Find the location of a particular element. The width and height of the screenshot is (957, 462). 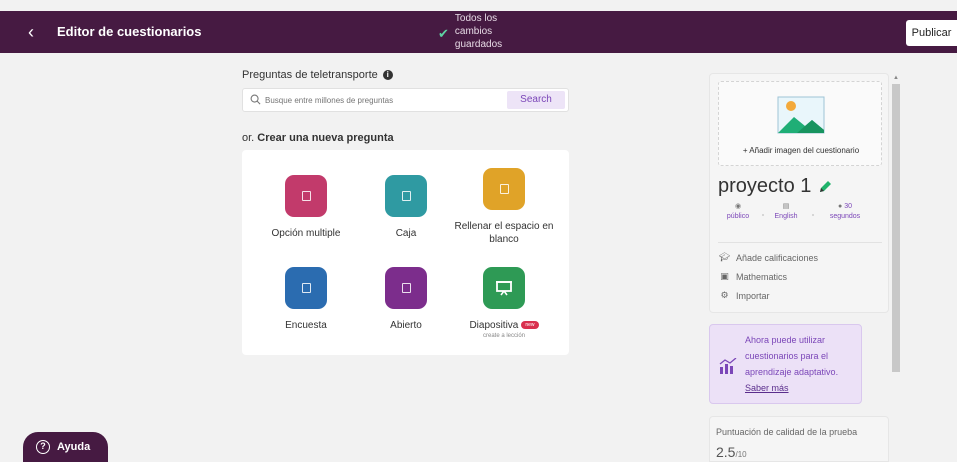

question-type-box: Caja is located at coordinates (406, 207).